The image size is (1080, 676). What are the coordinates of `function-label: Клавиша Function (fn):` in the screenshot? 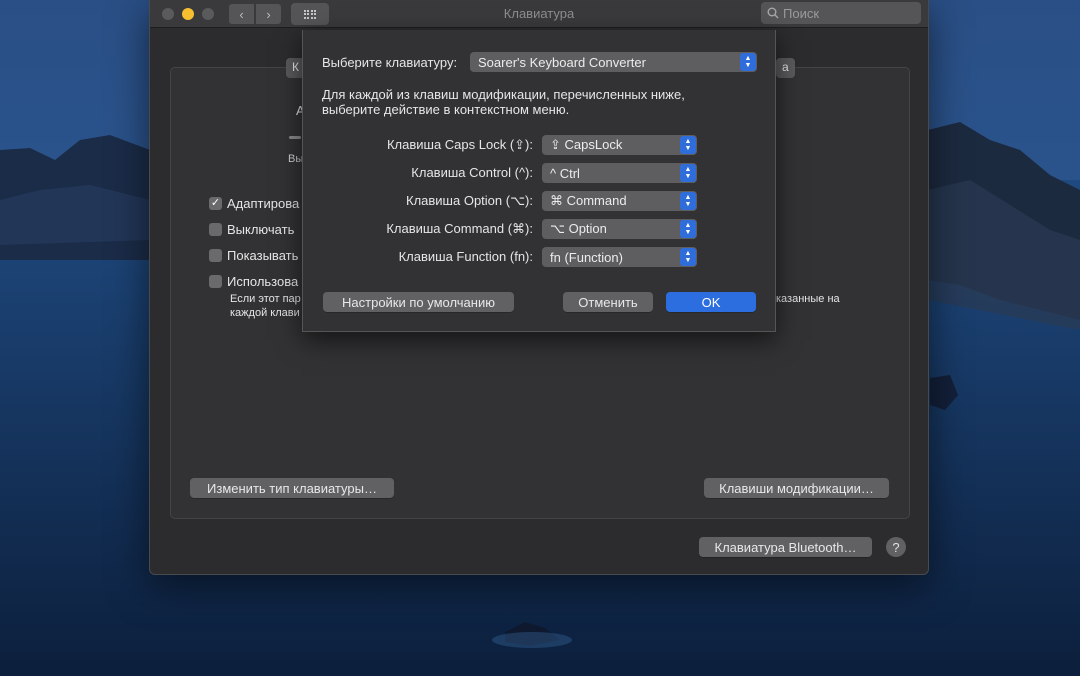 It's located at (465, 256).